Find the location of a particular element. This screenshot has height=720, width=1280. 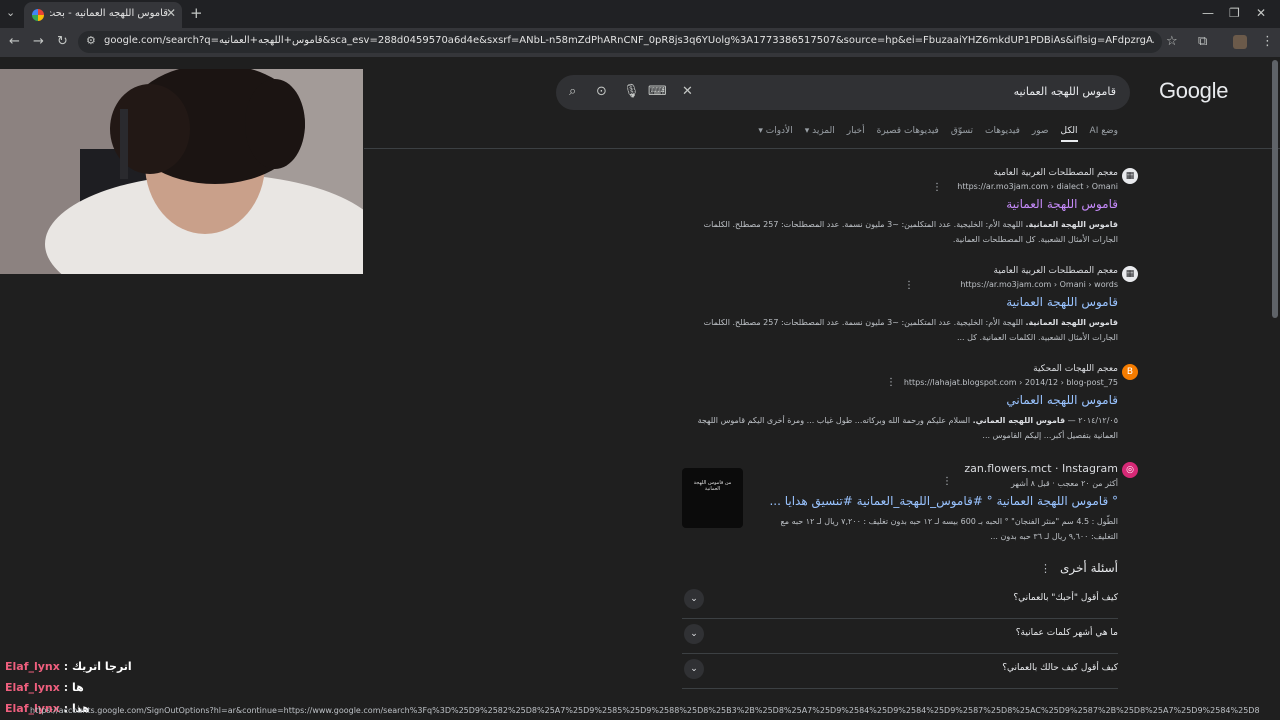

paa-question: ما هي أشهر كلمات عمانية؟ ⌄ is located at coordinates (900, 636).